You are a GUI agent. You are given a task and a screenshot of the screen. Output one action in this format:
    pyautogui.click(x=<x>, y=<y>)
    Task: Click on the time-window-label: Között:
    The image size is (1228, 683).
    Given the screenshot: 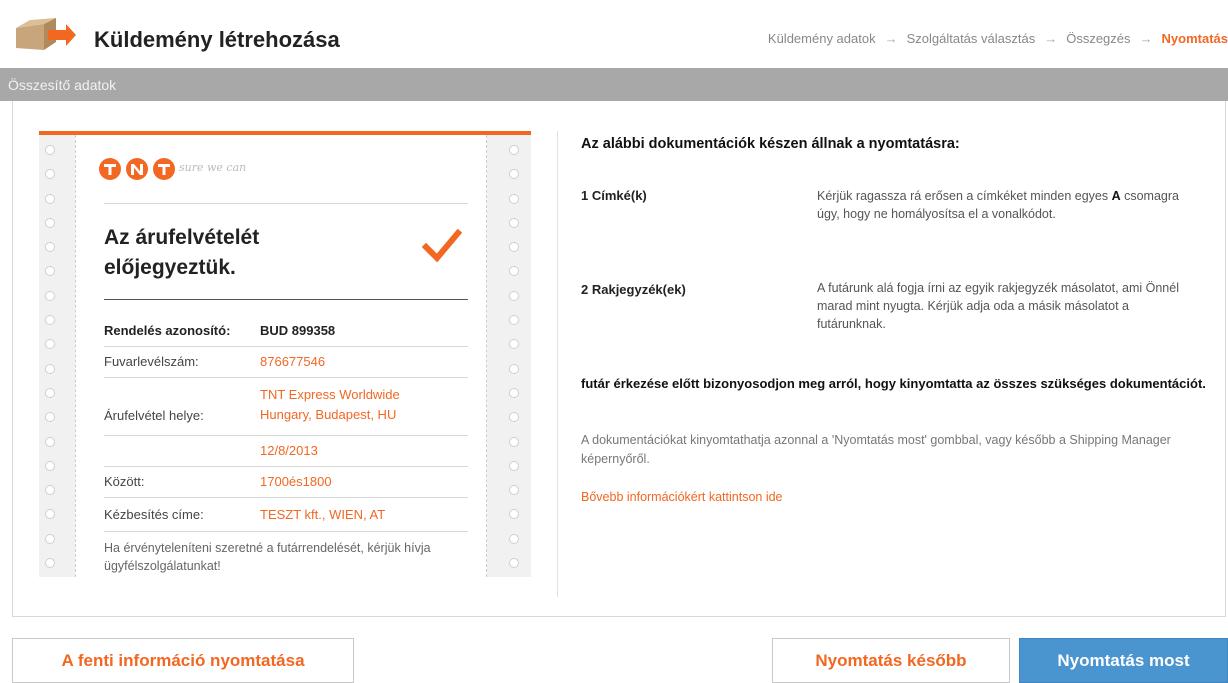 What is the action you would take?
    pyautogui.click(x=124, y=481)
    